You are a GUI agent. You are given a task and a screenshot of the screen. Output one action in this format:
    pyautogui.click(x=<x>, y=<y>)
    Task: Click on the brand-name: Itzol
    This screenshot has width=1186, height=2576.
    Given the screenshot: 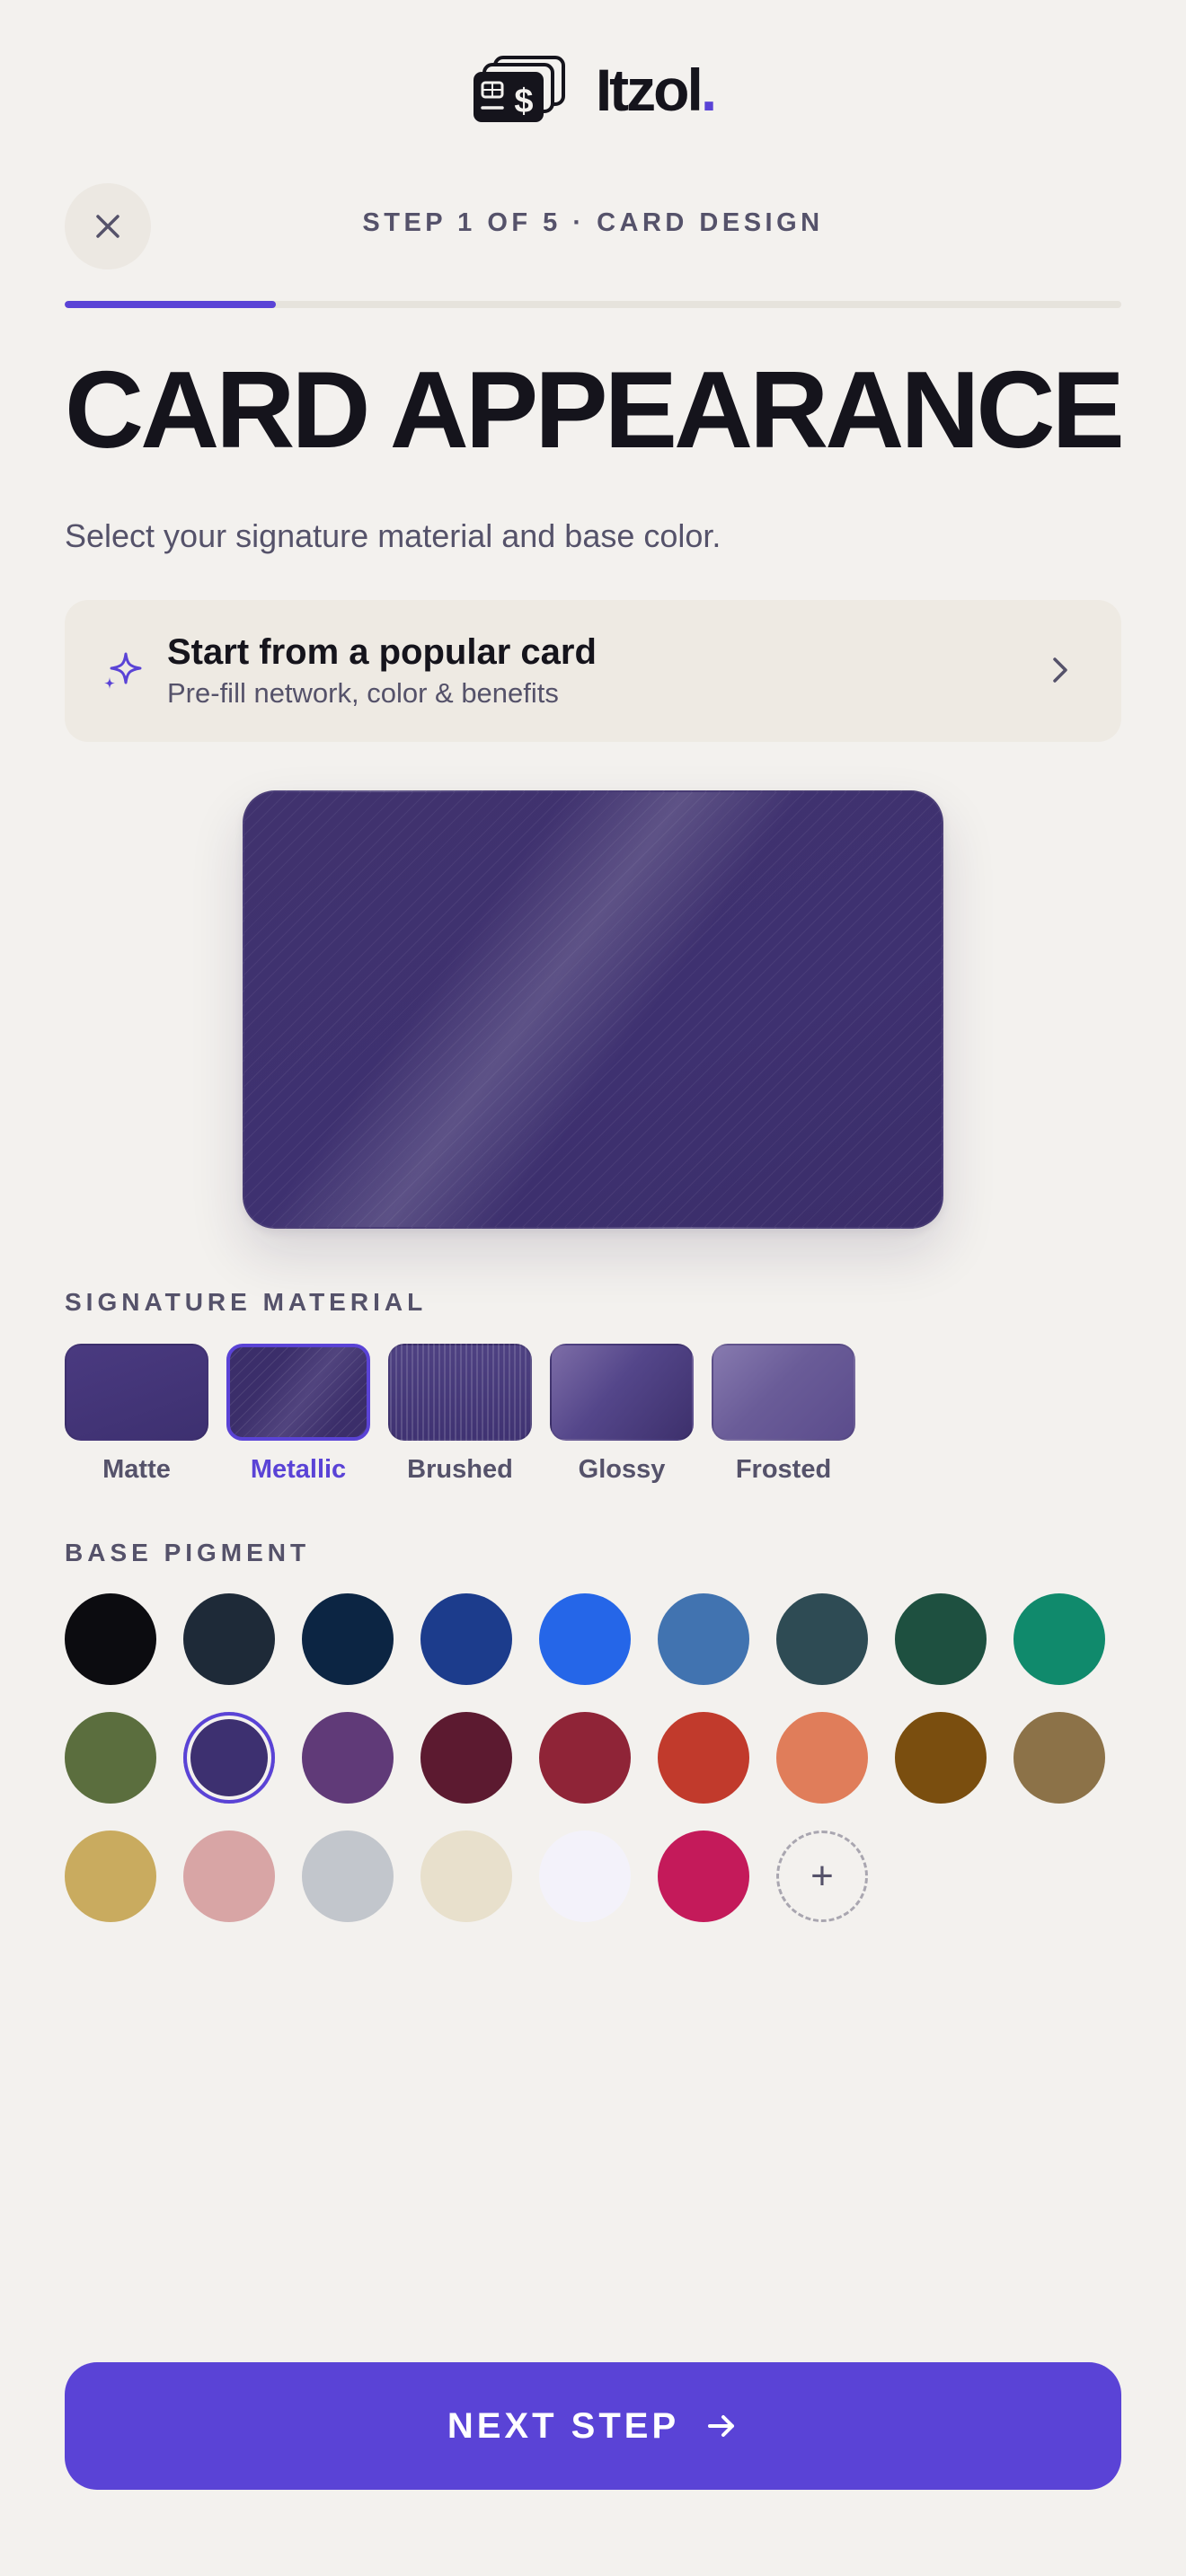 What is the action you would take?
    pyautogui.click(x=649, y=90)
    